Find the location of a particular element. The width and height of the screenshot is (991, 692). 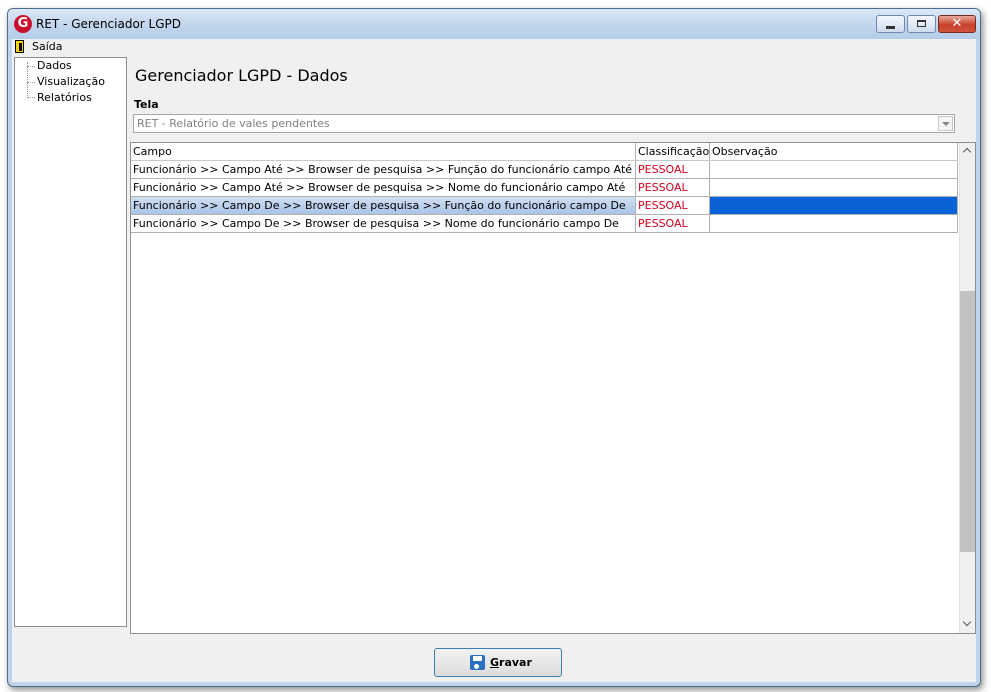

screen-select: RET - Relatório de vales pendentes is located at coordinates (544, 123).